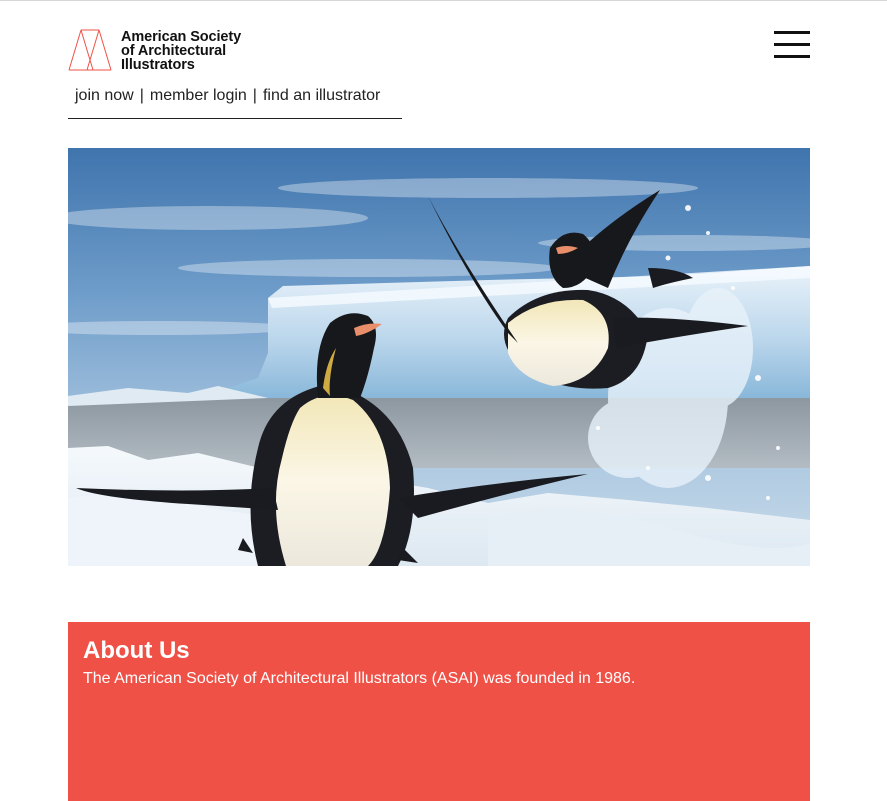  Describe the element at coordinates (174, 51) in the screenshot. I see `site-name-line-2: of Architectural` at that location.